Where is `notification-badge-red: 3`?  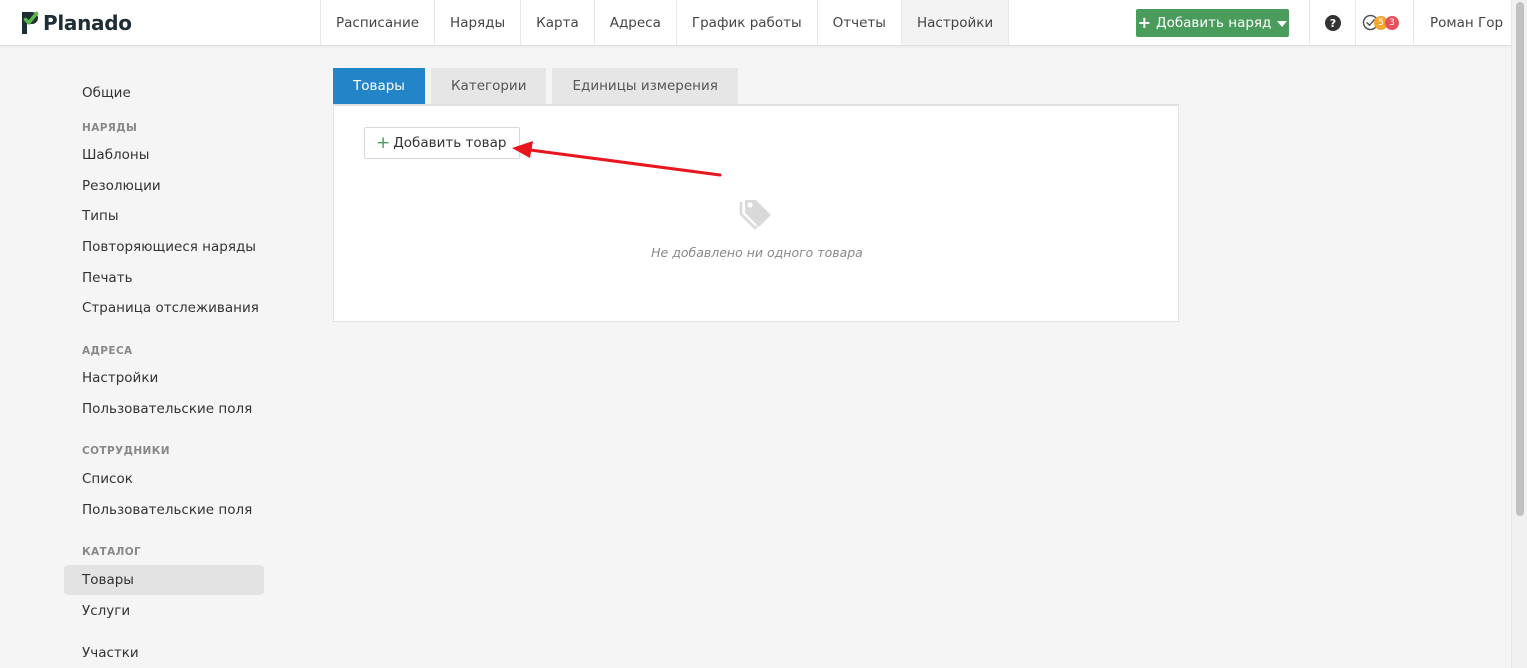 notification-badge-red: 3 is located at coordinates (1392, 22).